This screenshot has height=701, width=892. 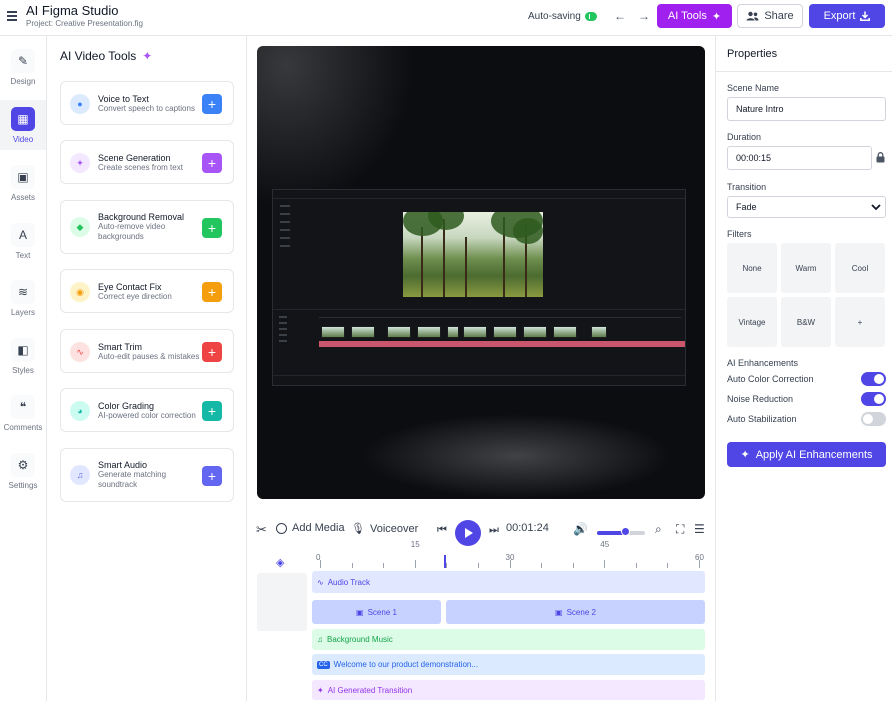 I want to click on tool-name: Eye Contact Fix, so click(x=130, y=287).